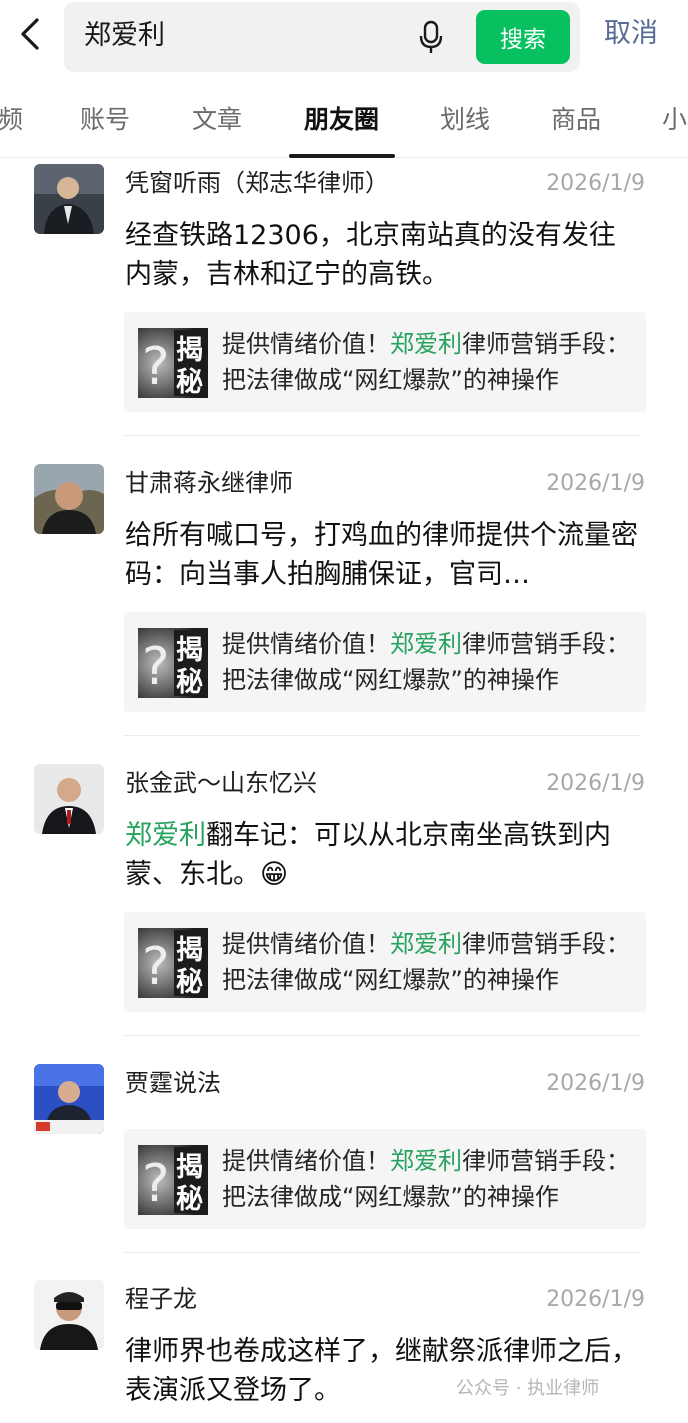 This screenshot has height=1423, width=688. I want to click on cancel-button: 取消, so click(631, 34).